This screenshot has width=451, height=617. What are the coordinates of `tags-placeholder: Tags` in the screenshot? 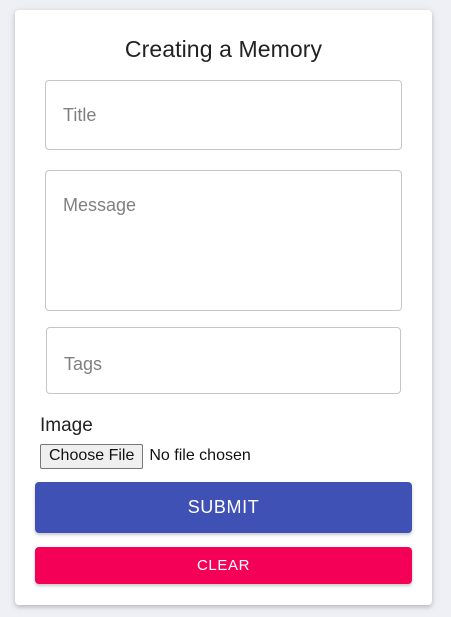 It's located at (83, 364).